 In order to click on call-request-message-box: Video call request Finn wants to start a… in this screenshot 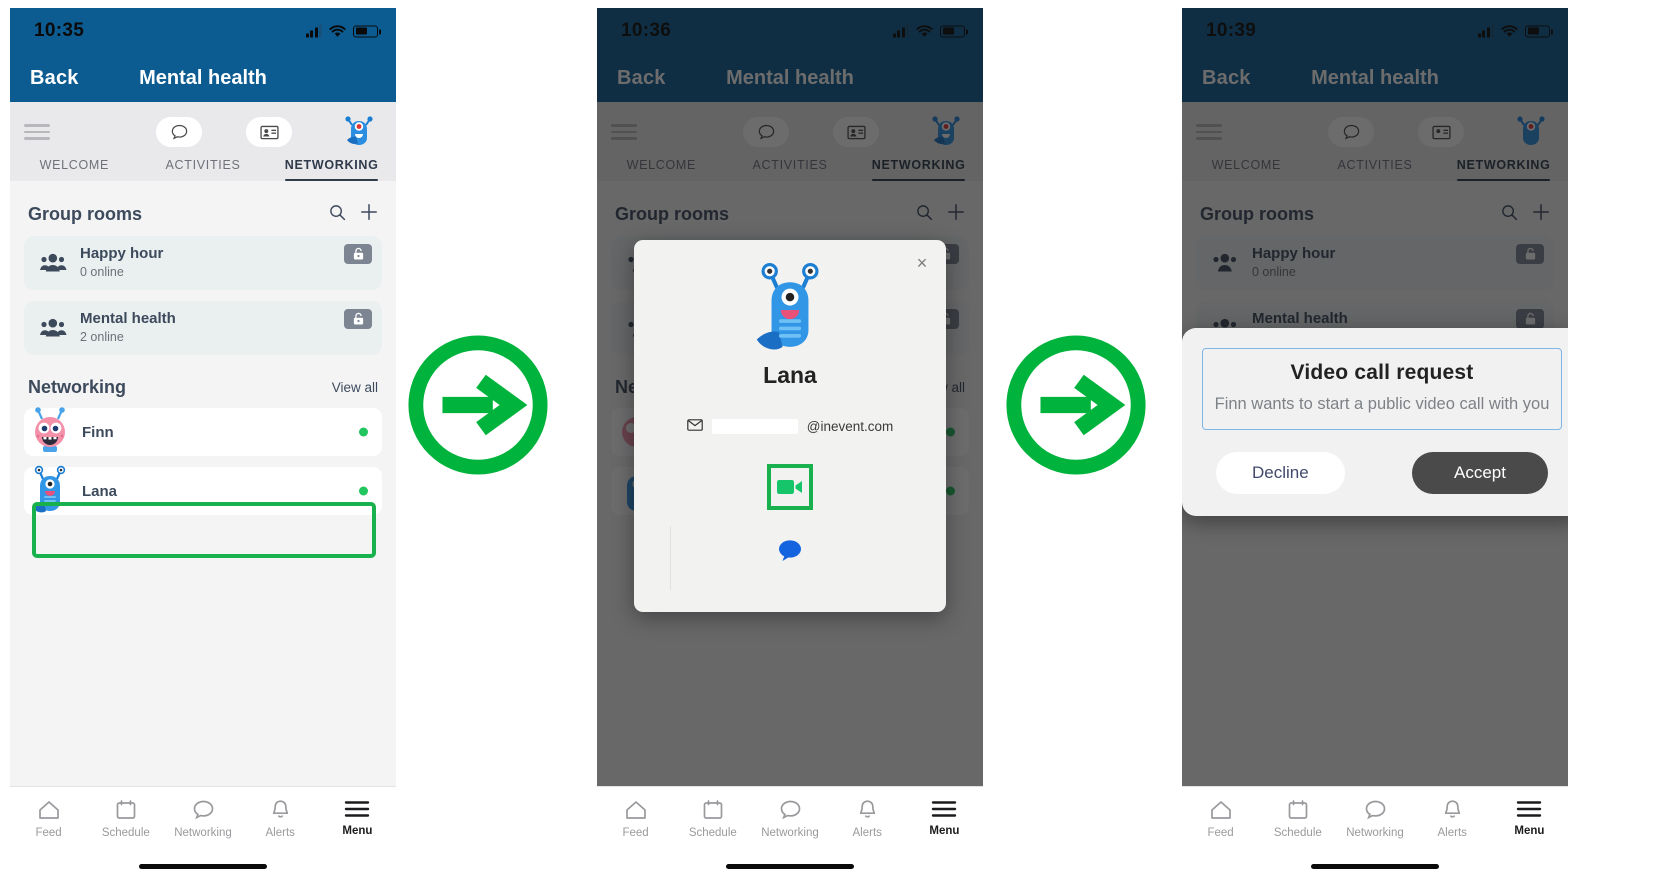, I will do `click(1382, 389)`.